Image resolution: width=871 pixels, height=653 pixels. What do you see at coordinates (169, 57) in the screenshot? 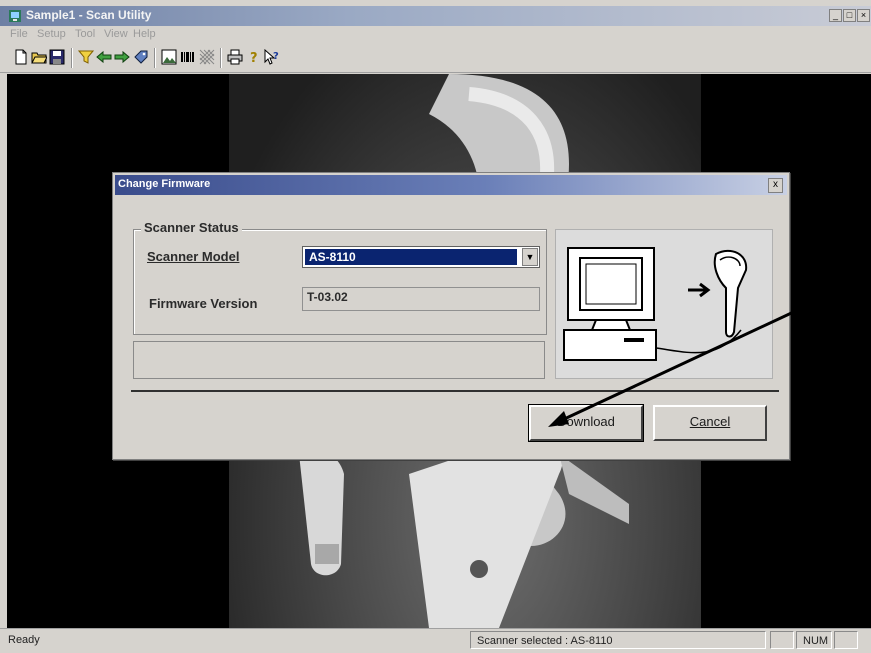
I see `image-icon` at bounding box center [169, 57].